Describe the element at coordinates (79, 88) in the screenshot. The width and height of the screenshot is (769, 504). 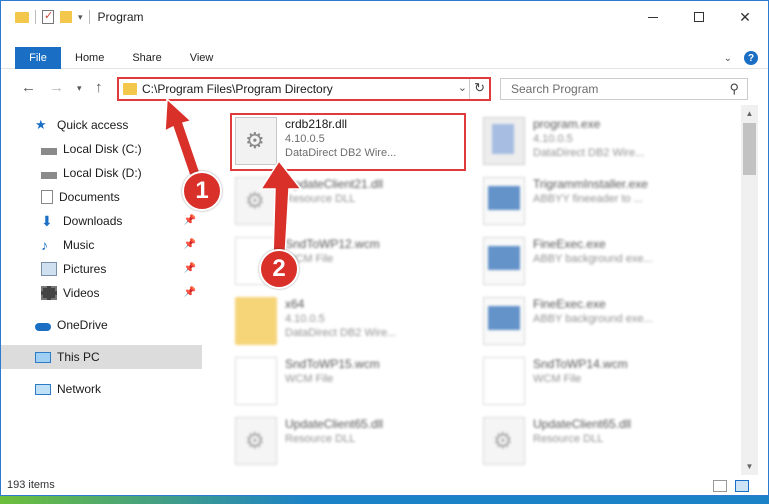
I see `recent-chevron-down-icon: ▾` at that location.